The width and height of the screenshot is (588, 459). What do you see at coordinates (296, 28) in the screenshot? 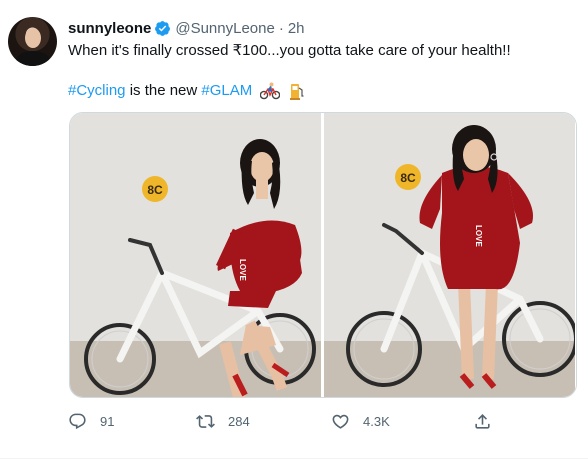
I see `timestamp: 2h` at bounding box center [296, 28].